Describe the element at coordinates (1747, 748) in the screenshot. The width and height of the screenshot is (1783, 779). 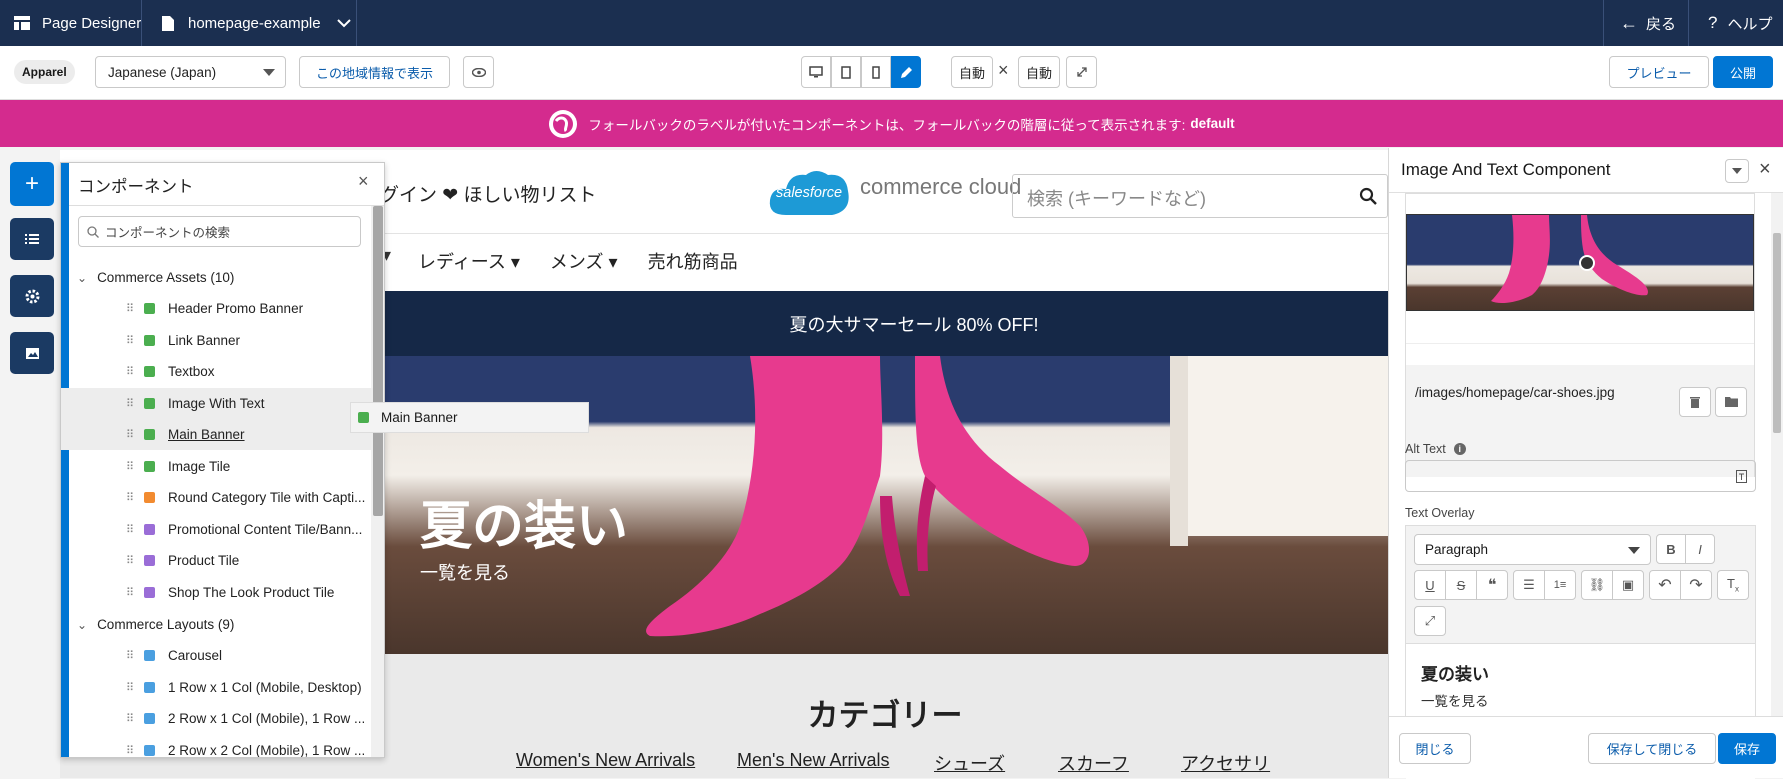
I see `save-button: 保存` at that location.